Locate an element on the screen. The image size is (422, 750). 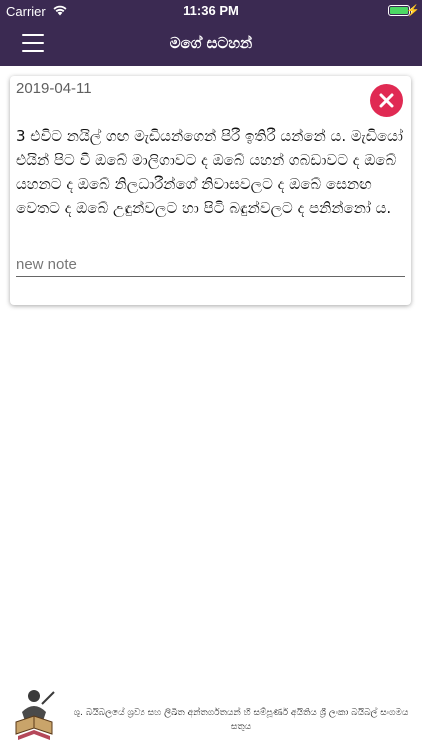
close-icon is located at coordinates (386, 100).